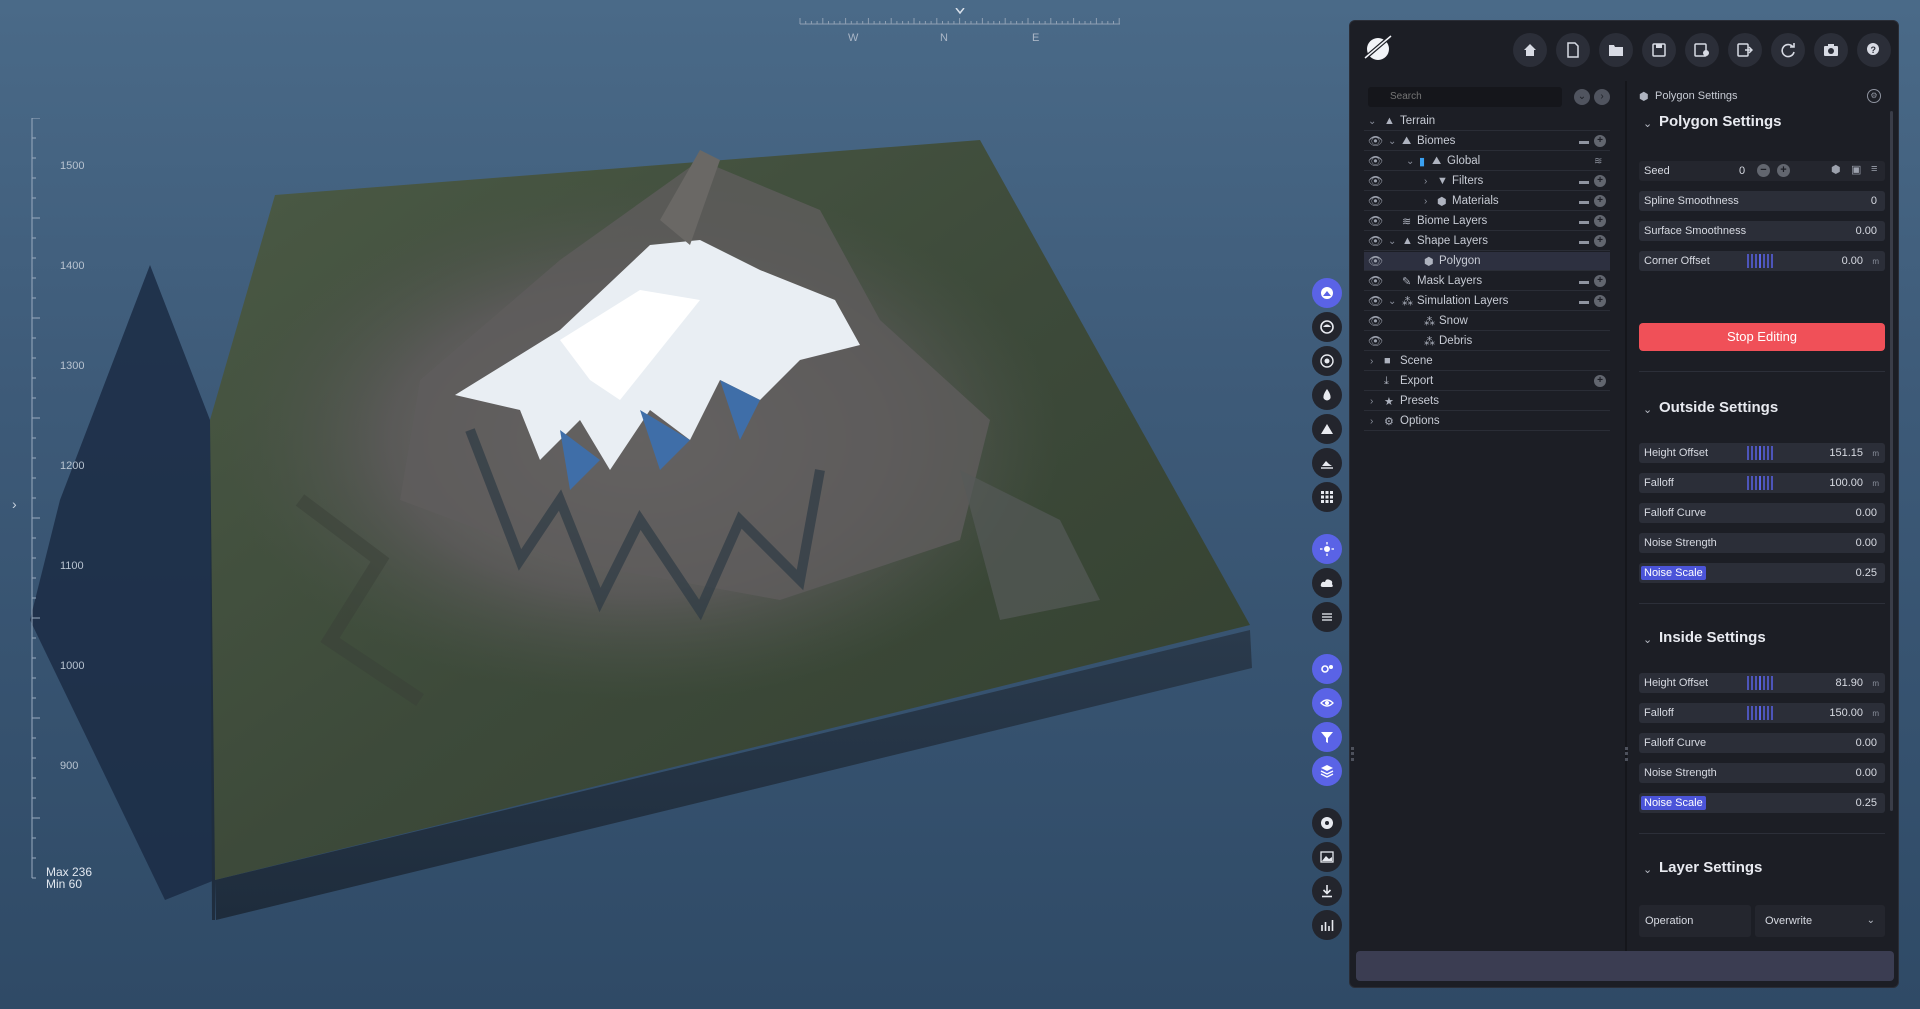  Describe the element at coordinates (1602, 97) in the screenshot. I see `next-icon: ›` at that location.